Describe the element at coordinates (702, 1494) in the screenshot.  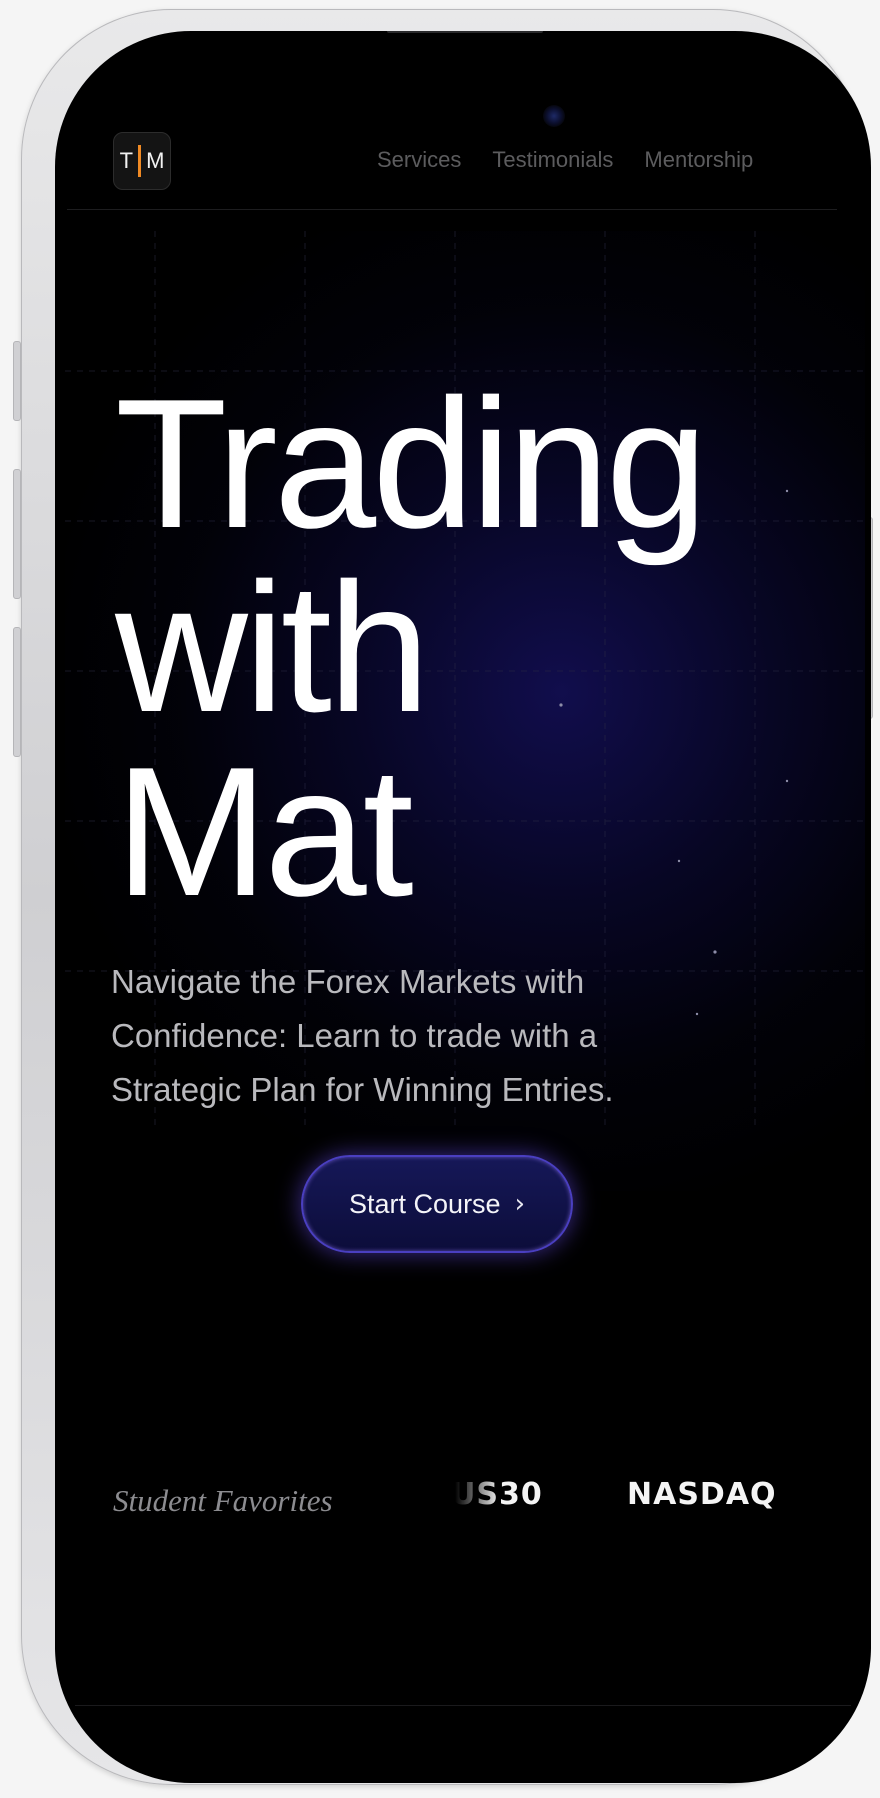
I see `ticker-nasdaq: NASDAQ` at that location.